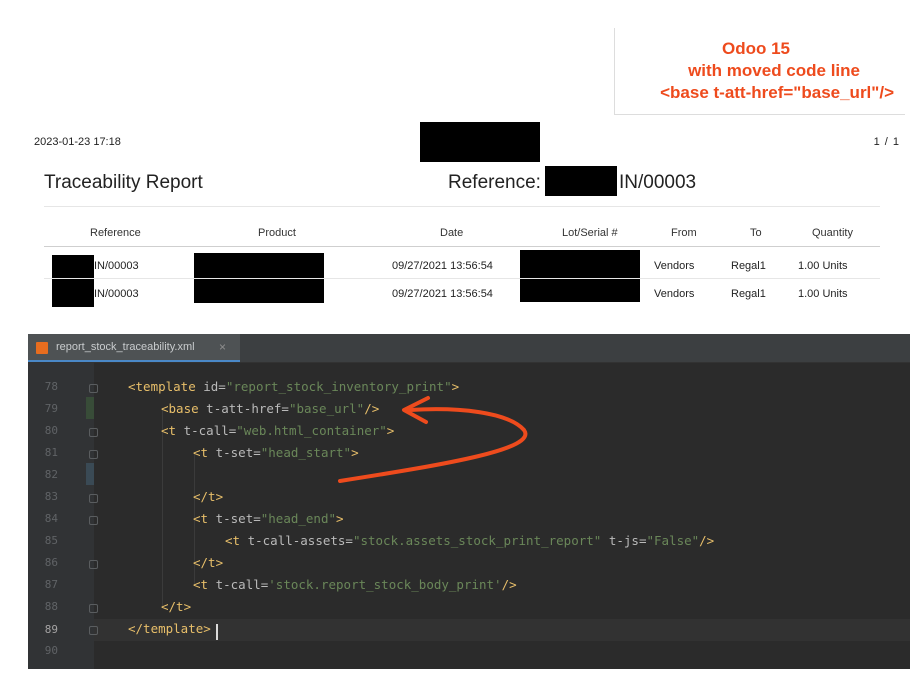 This screenshot has height=673, width=918. What do you see at coordinates (581, 181) in the screenshot?
I see `redacted-reference` at bounding box center [581, 181].